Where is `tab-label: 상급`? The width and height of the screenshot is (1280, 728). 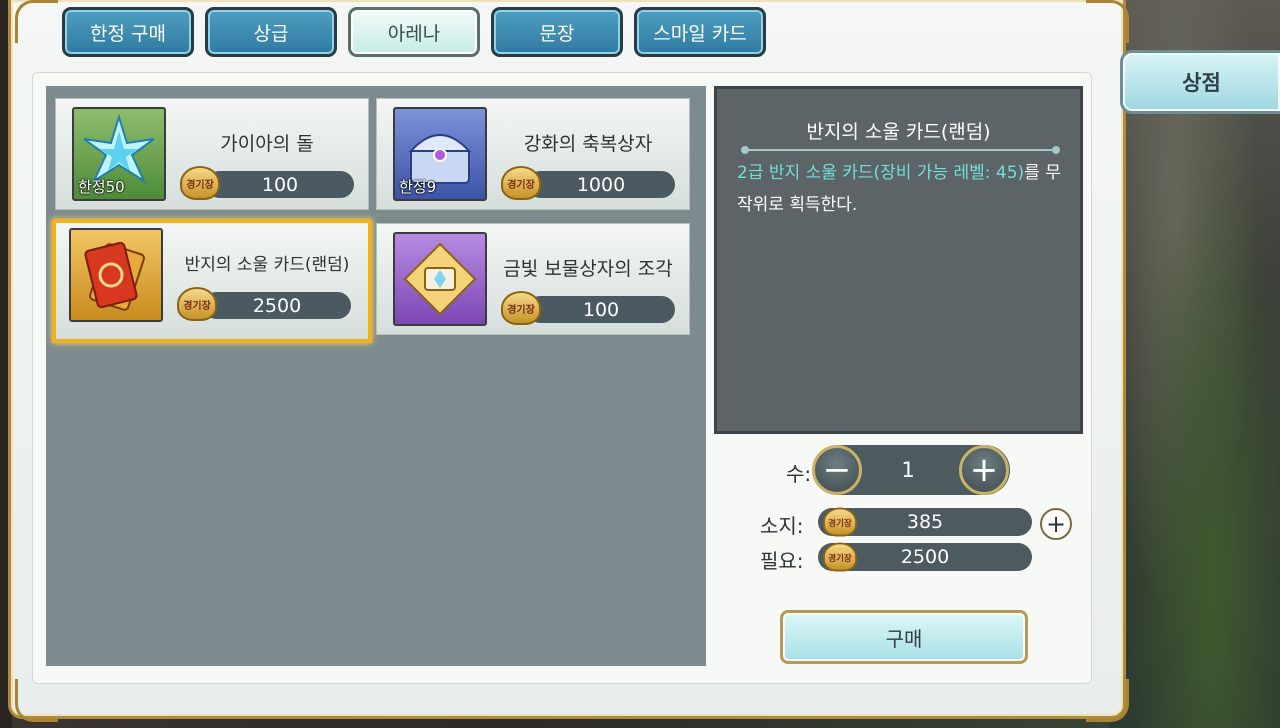 tab-label: 상급 is located at coordinates (271, 33).